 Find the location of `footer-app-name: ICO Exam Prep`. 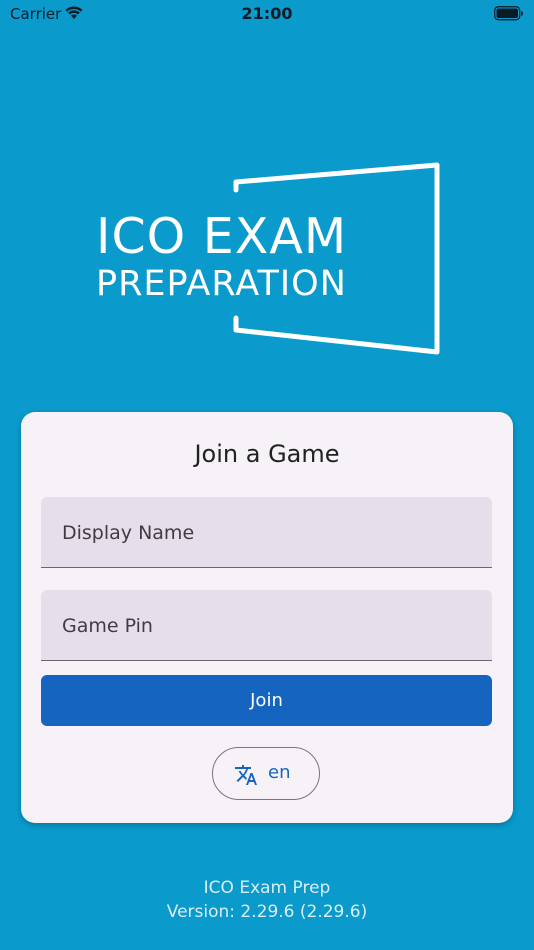

footer-app-name: ICO Exam Prep is located at coordinates (267, 888).